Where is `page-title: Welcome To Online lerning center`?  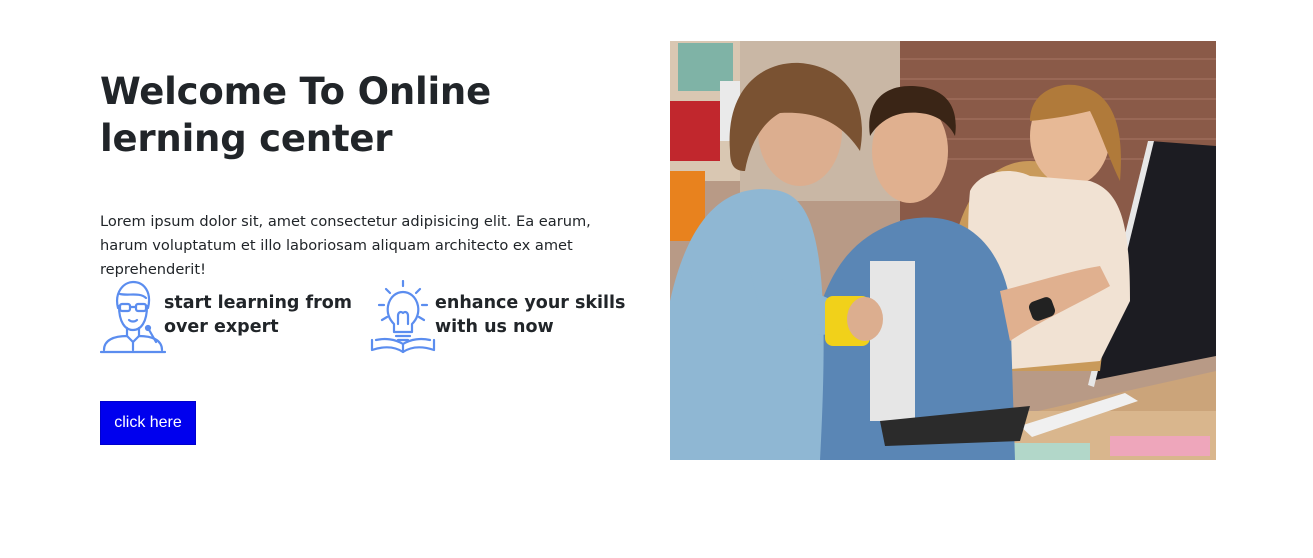
page-title: Welcome To Online lerning center is located at coordinates (360, 115).